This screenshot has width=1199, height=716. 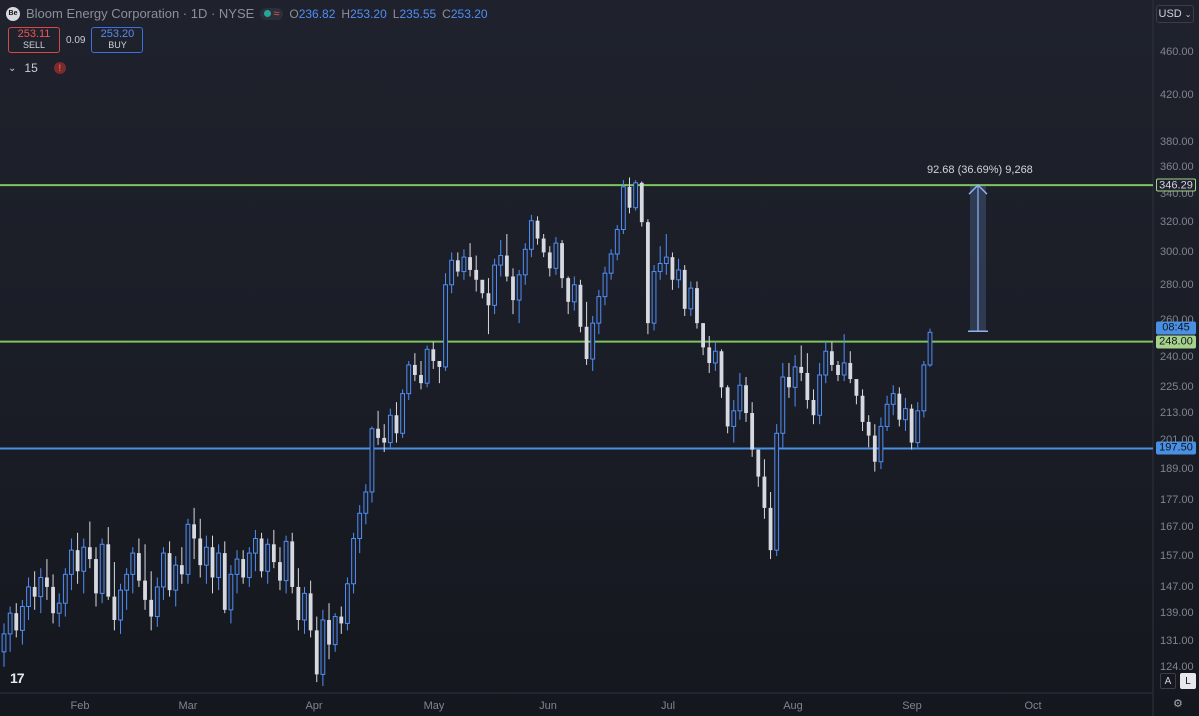 I want to click on symbol-title: Bloom Energy Corporation · 1D · NYSE, so click(x=140, y=13).